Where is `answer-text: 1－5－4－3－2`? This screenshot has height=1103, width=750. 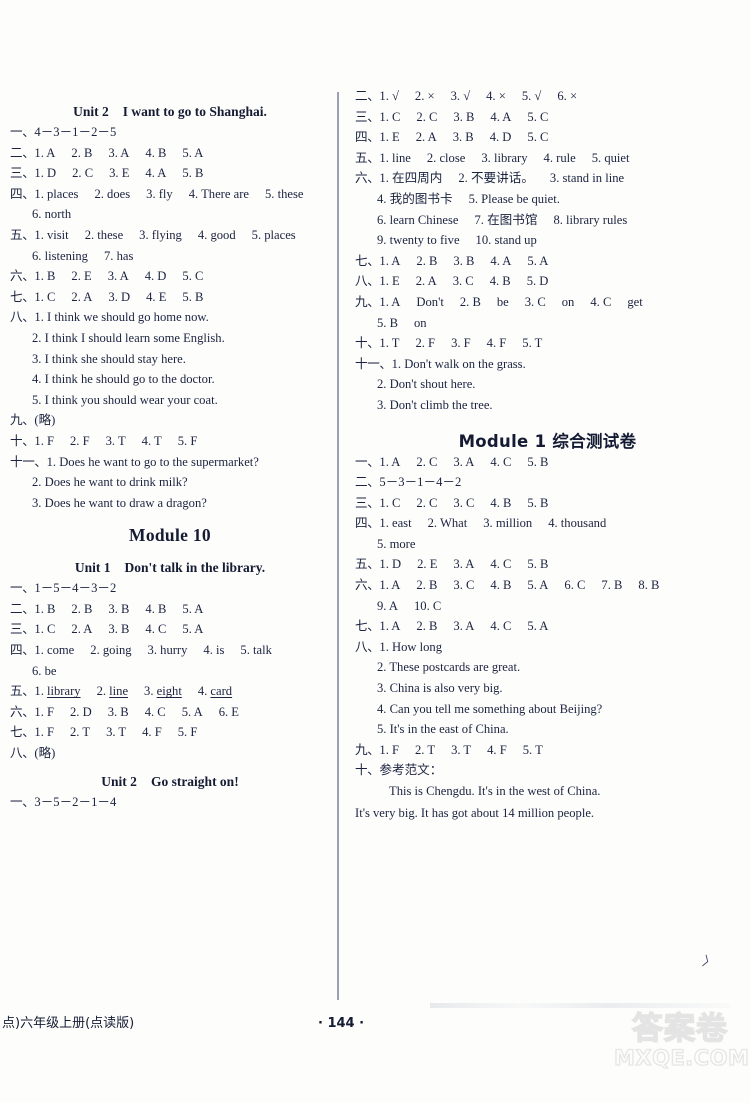 answer-text: 1－5－4－3－2 is located at coordinates (75, 588).